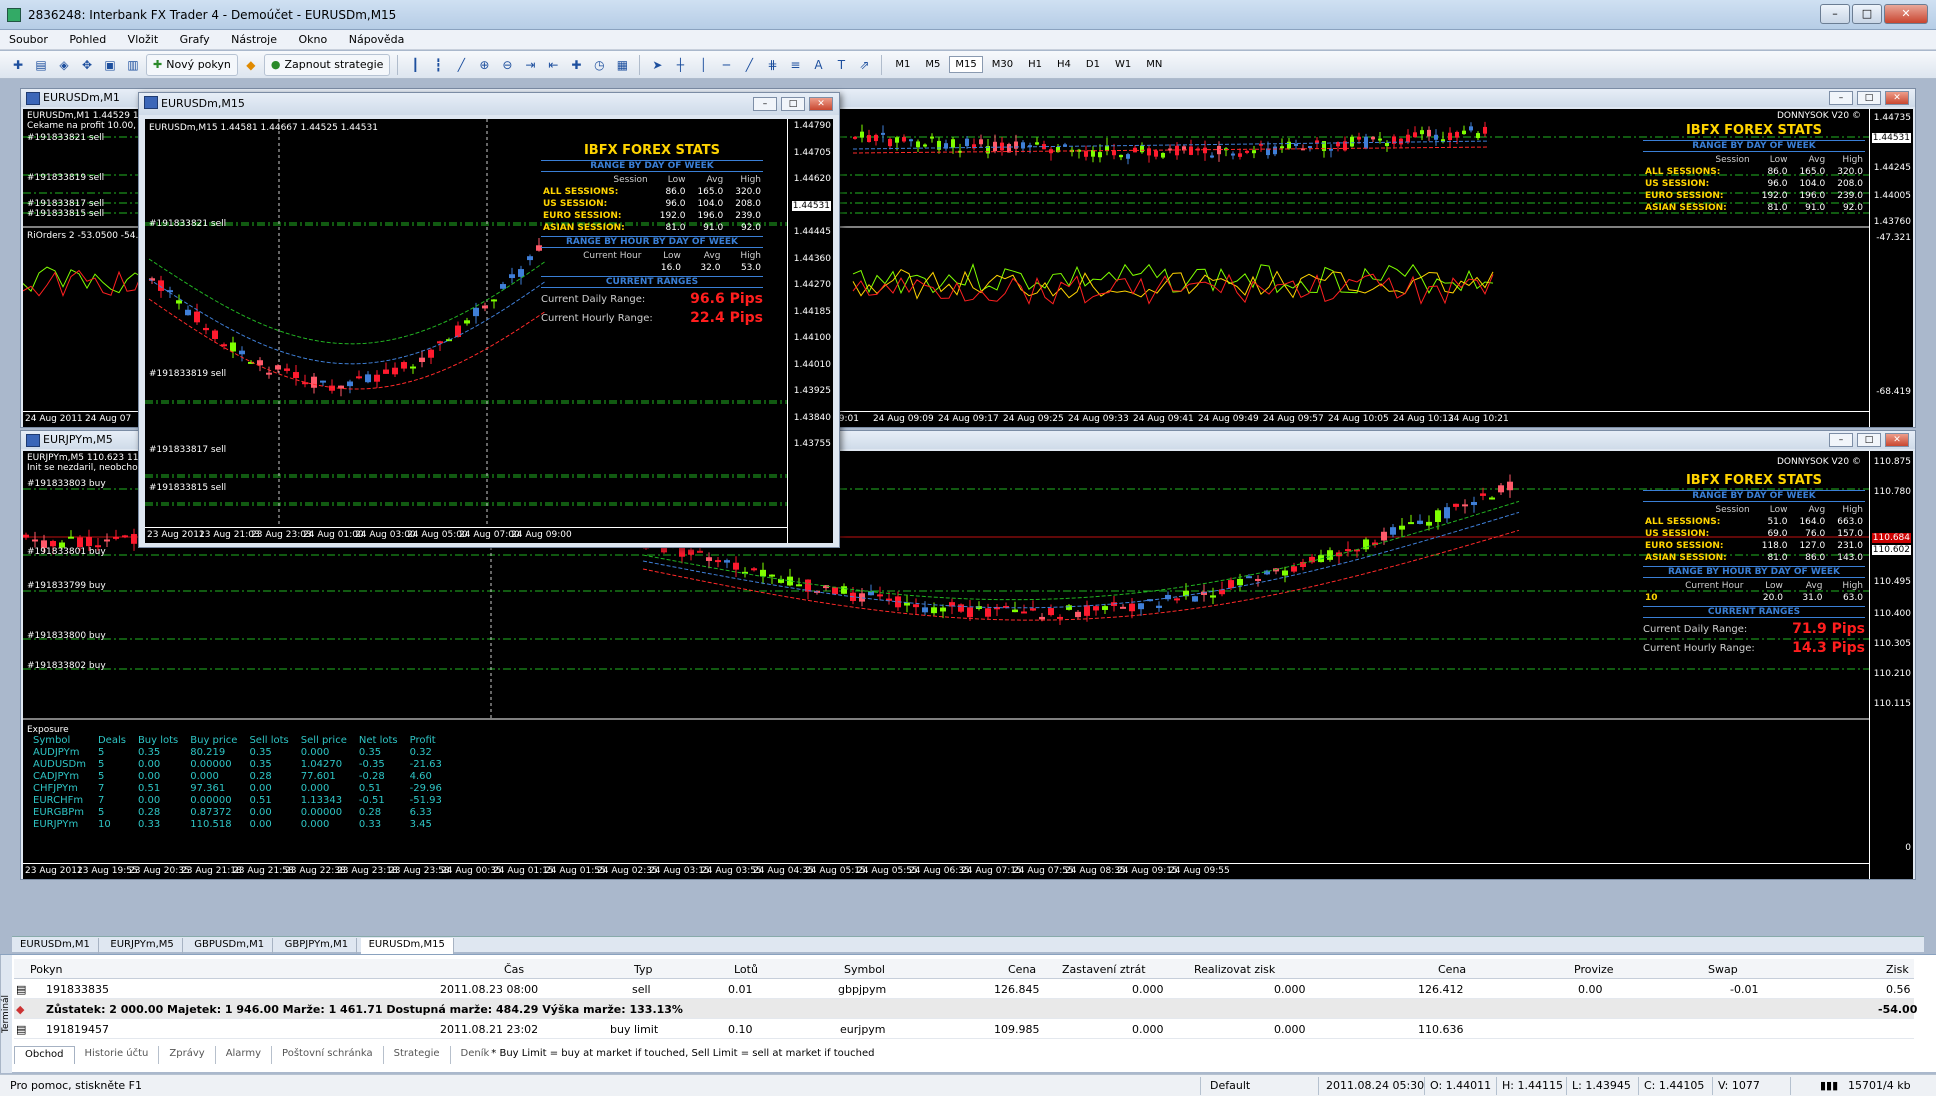 The width and height of the screenshot is (1936, 1096). Describe the element at coordinates (1461, 1085) in the screenshot. I see `status-open: O: 1.44011` at that location.